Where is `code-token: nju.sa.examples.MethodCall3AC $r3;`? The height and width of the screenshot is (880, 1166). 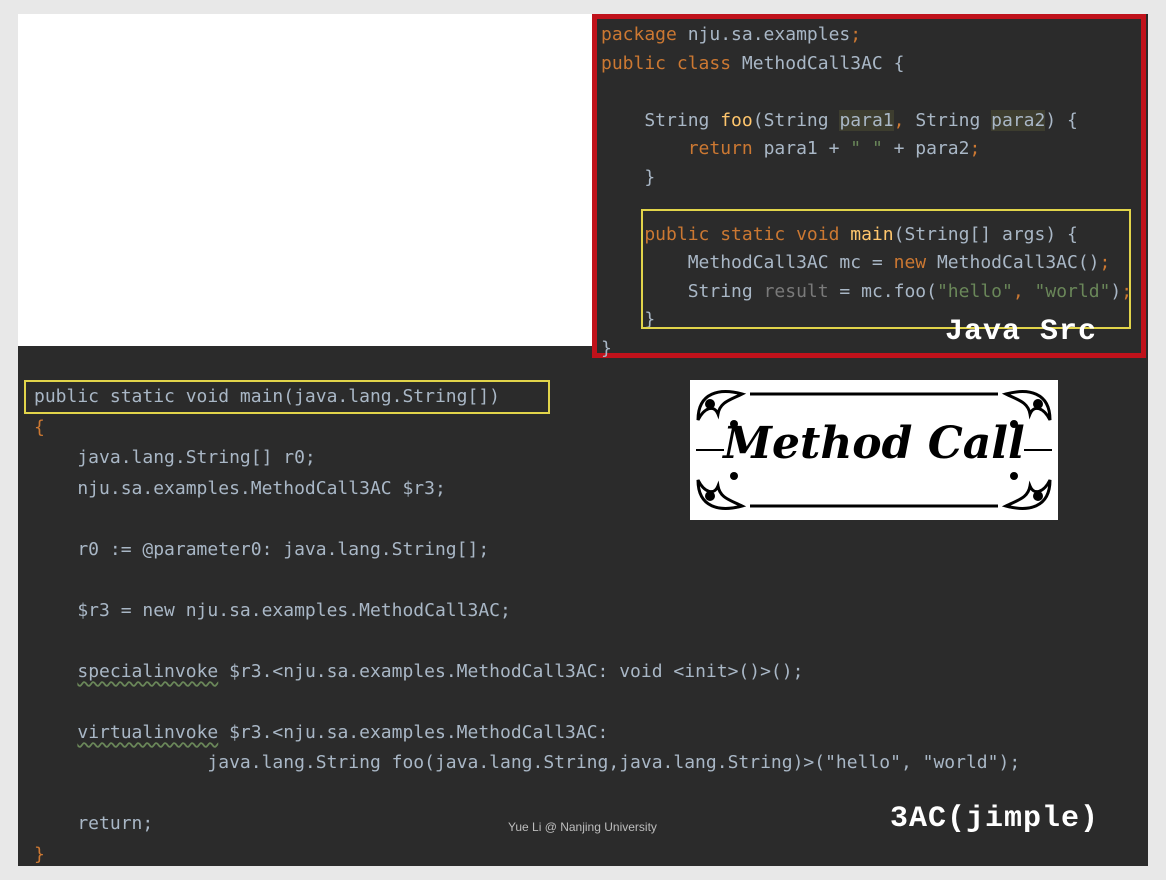
code-token: nju.sa.examples.MethodCall3AC $r3; is located at coordinates (240, 488).